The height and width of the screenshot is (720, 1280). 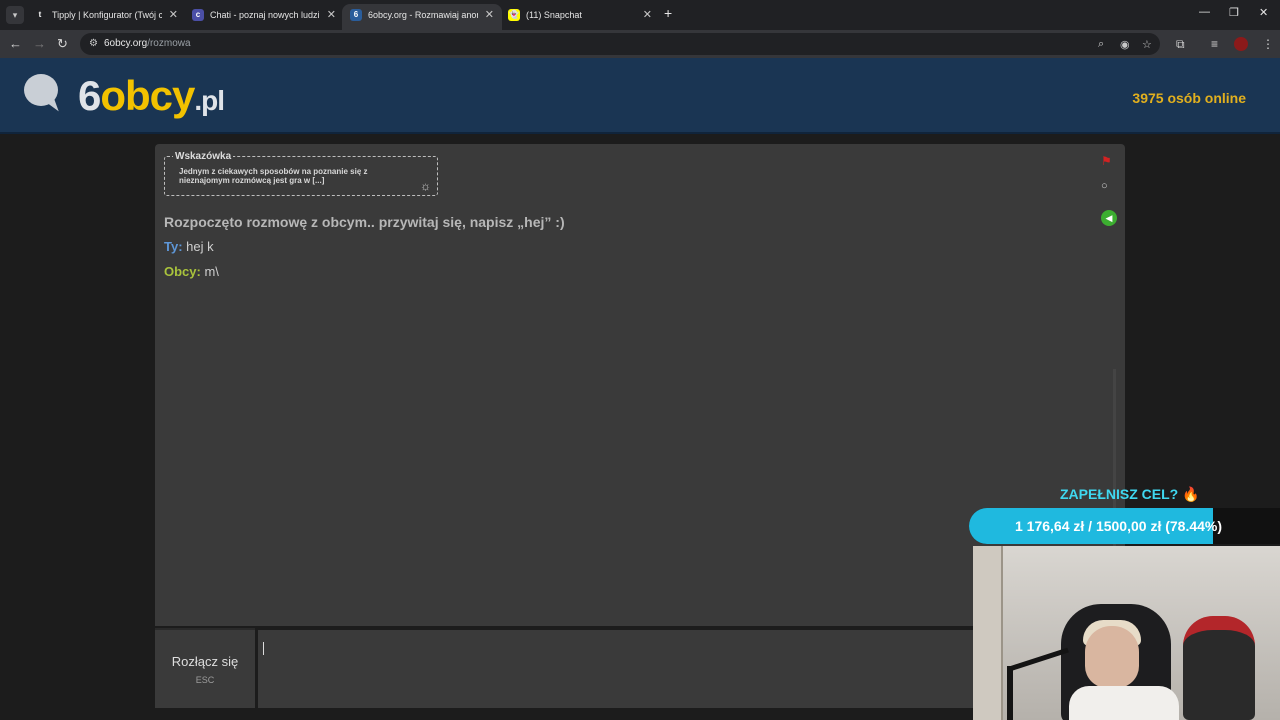 I want to click on url-path: /rozmowa, so click(x=169, y=43).